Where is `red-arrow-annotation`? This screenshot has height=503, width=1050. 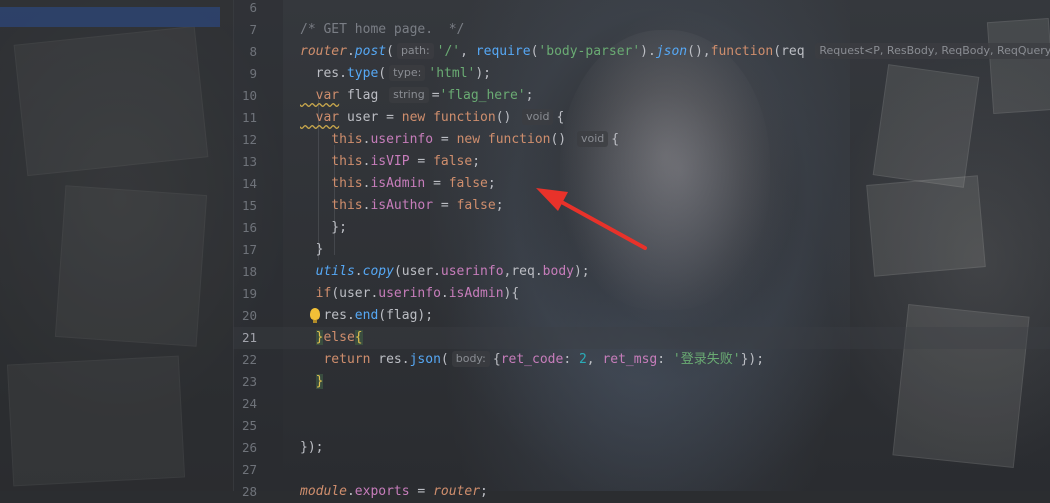
red-arrow-annotation is located at coordinates (591, 219).